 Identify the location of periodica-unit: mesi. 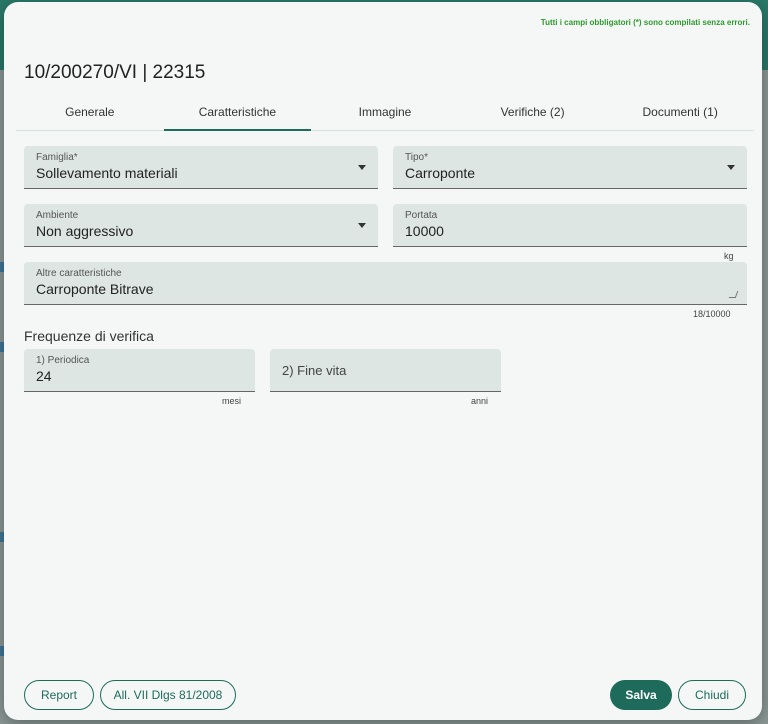
(232, 401).